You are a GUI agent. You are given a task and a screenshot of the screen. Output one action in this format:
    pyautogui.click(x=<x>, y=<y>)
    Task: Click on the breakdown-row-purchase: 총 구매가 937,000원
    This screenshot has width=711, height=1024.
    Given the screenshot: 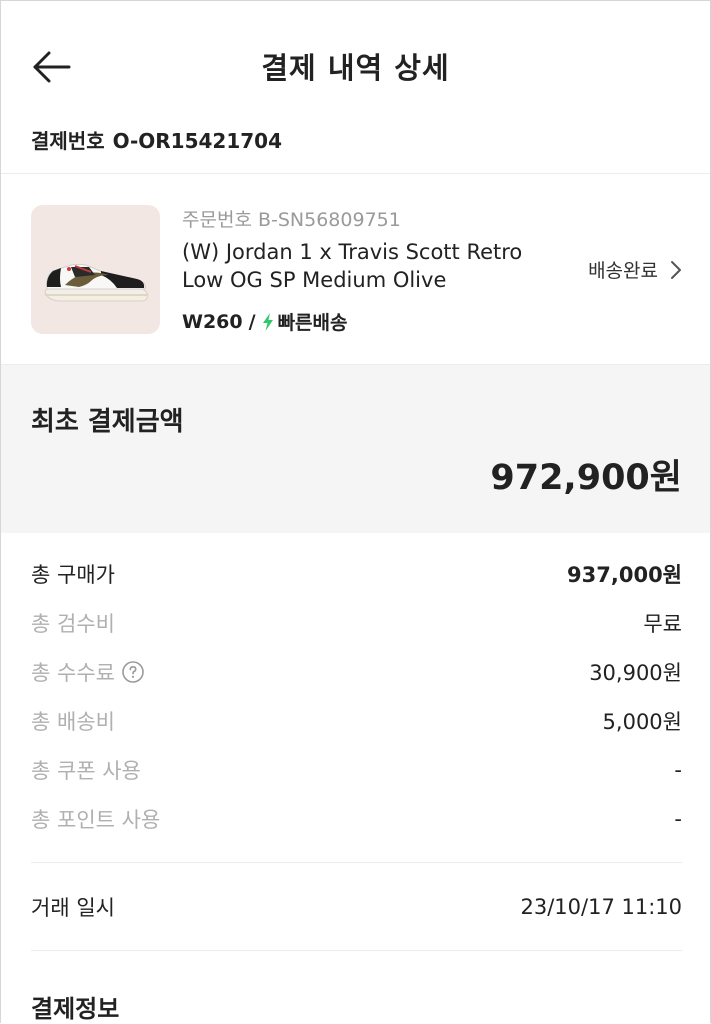 What is the action you would take?
    pyautogui.click(x=356, y=573)
    